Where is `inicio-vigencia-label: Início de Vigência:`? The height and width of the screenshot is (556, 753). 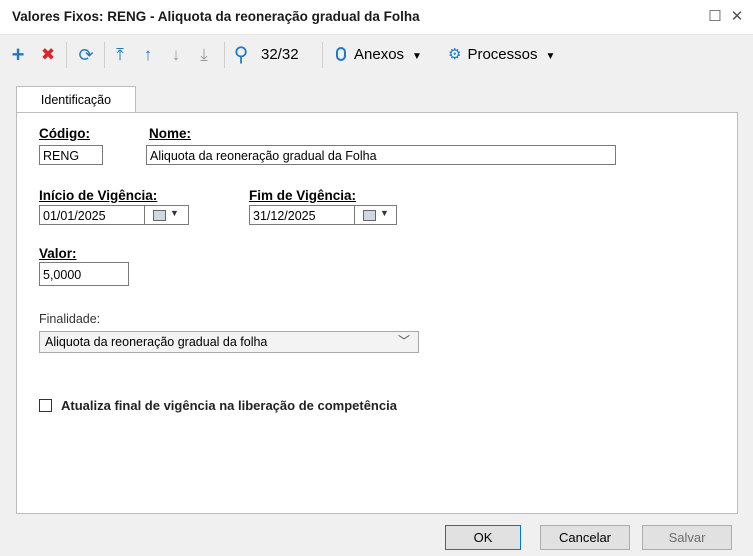
inicio-vigencia-label: Início de Vigência: is located at coordinates (98, 195).